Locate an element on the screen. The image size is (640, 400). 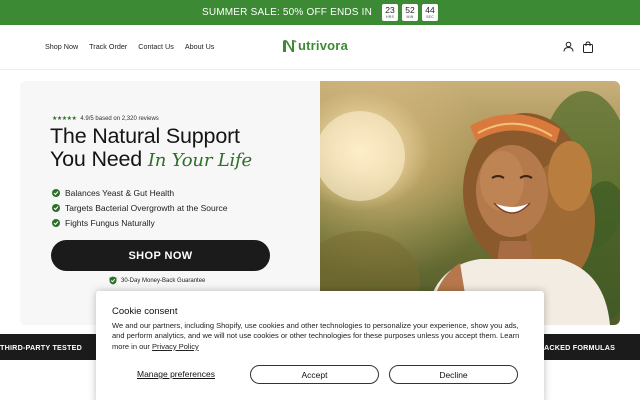
rating-stars: ★★★★★ is located at coordinates (64, 119).